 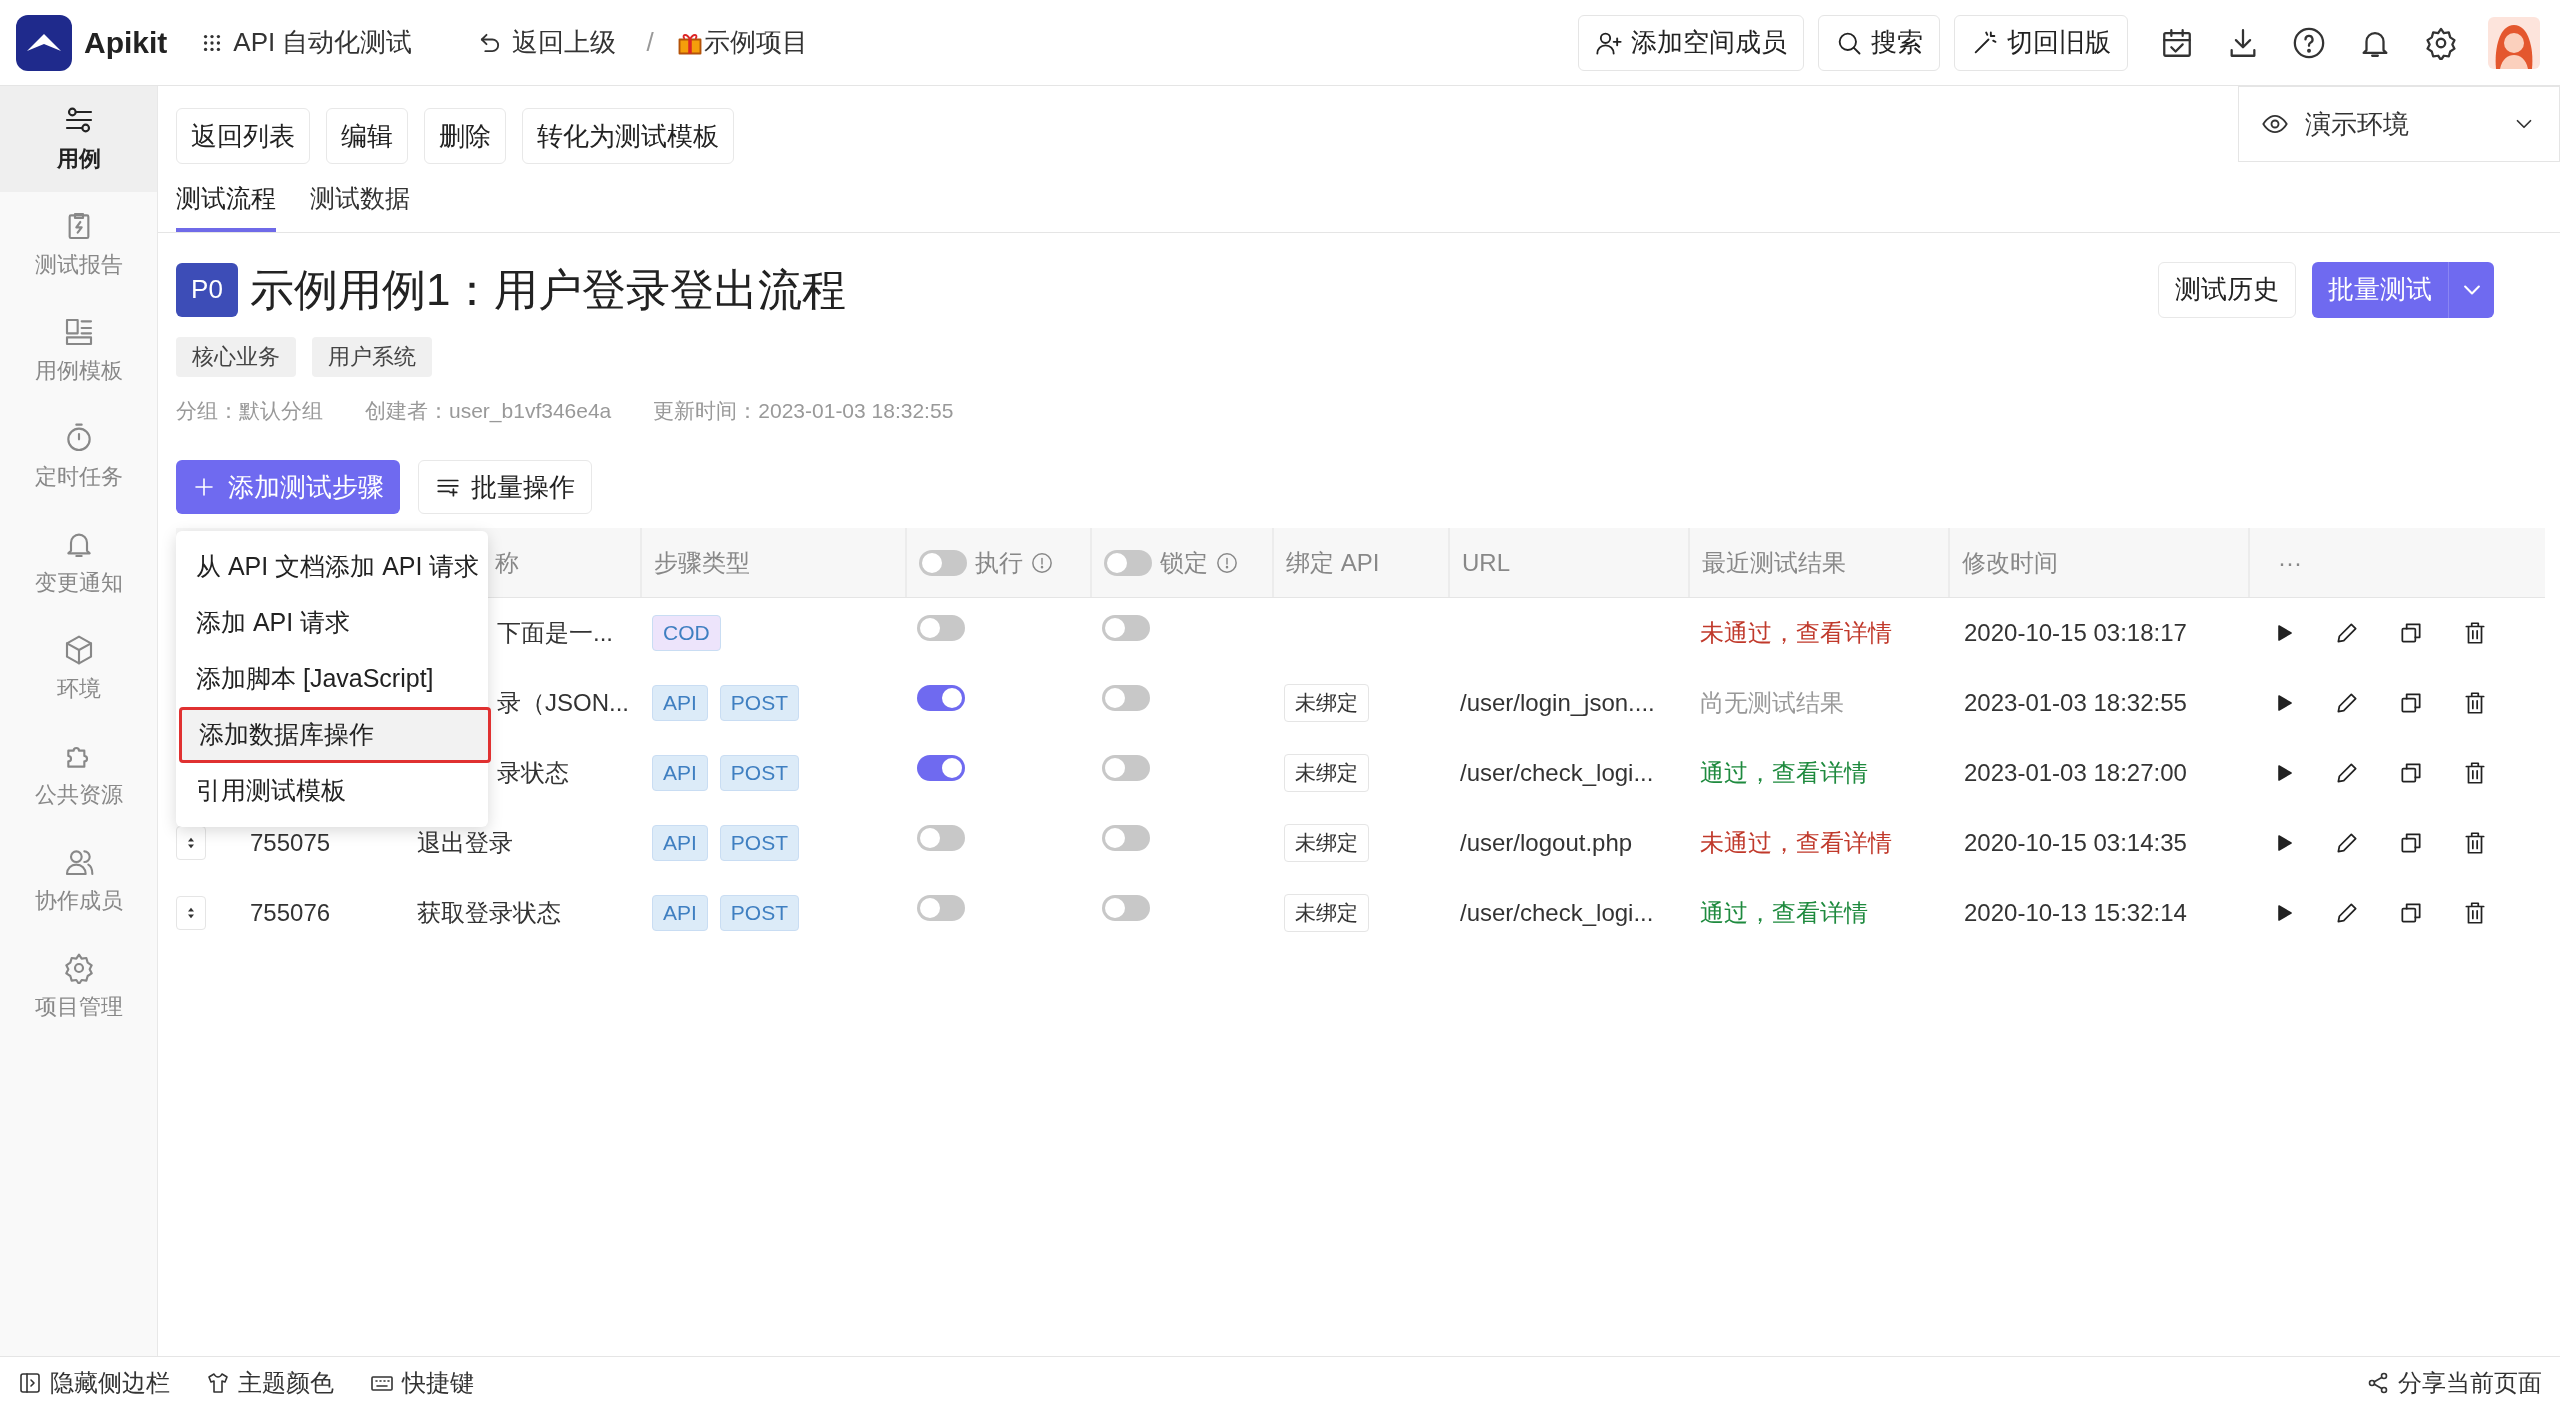 I want to click on modified-time: 2020-10-15 03:14:35, so click(x=2075, y=842).